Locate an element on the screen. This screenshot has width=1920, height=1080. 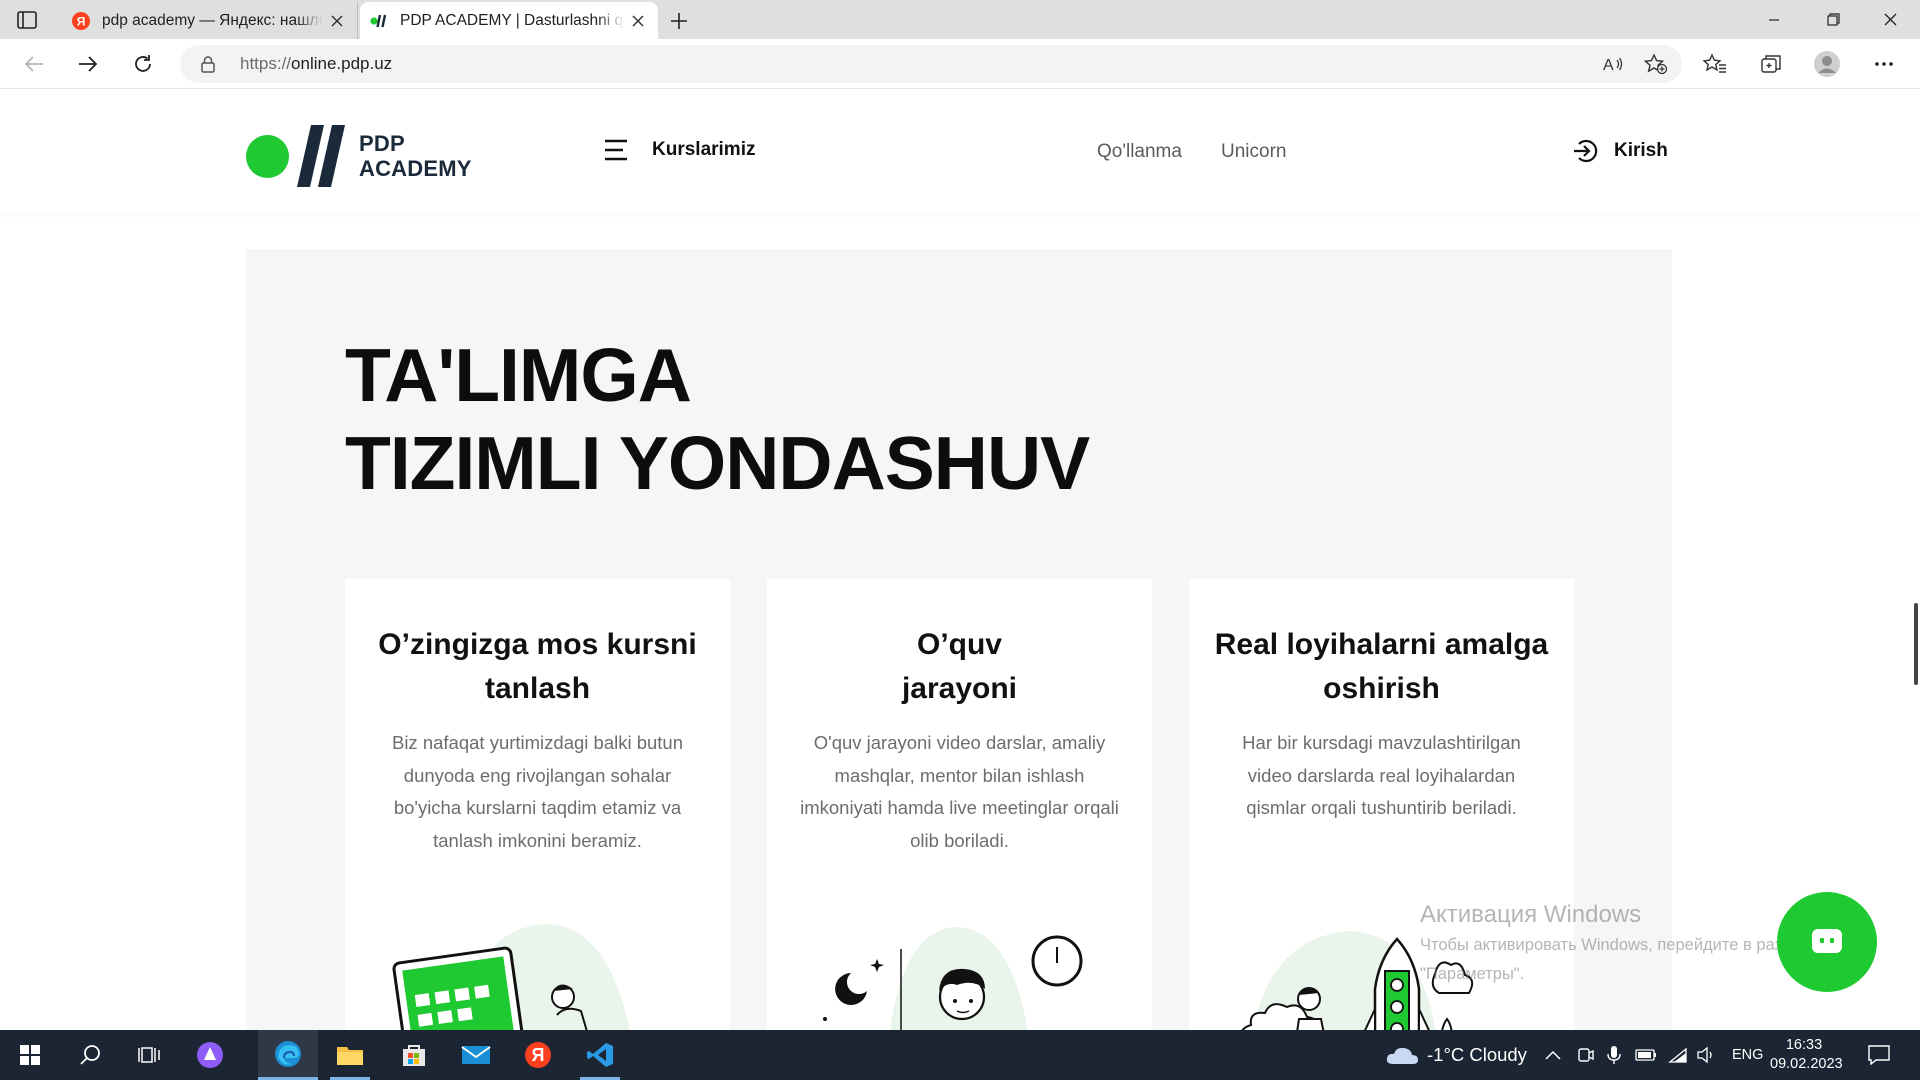
tab-actions-icon is located at coordinates (27, 20).